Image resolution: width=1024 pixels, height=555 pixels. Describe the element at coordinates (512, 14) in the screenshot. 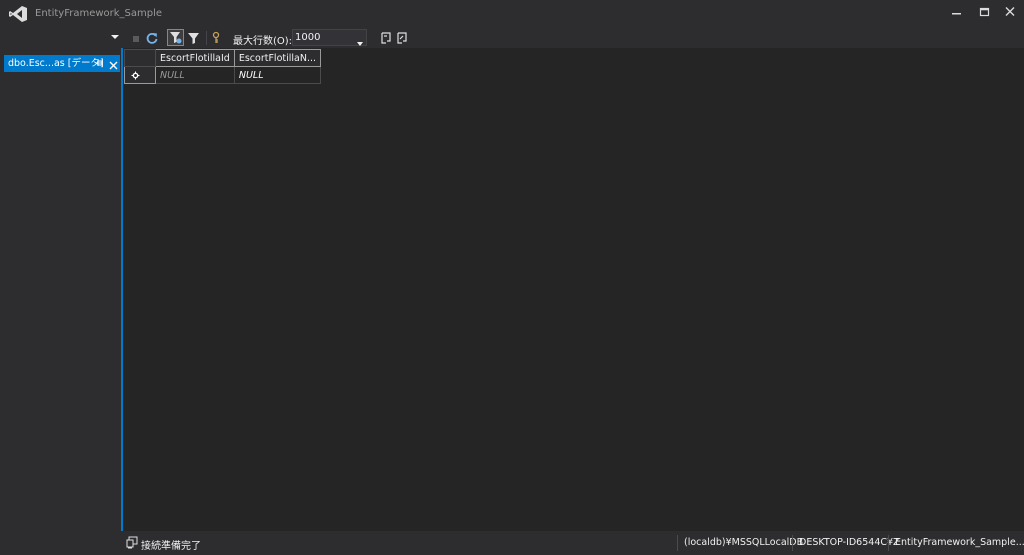

I see `title-bar: EntityFramework_Sample` at that location.